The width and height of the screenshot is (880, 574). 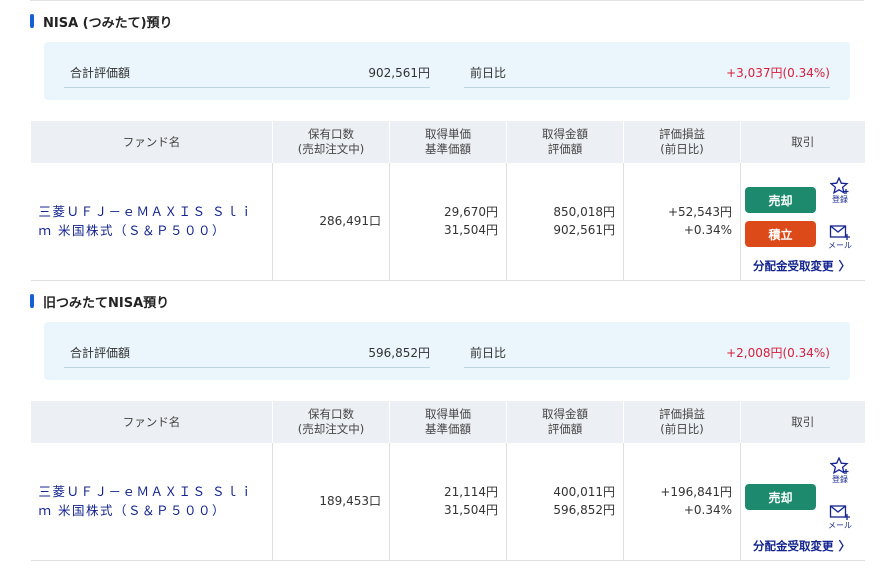 I want to click on summary-box: 合計評価額 596,852円 前日比 +2,008円(0.34%), so click(x=447, y=351).